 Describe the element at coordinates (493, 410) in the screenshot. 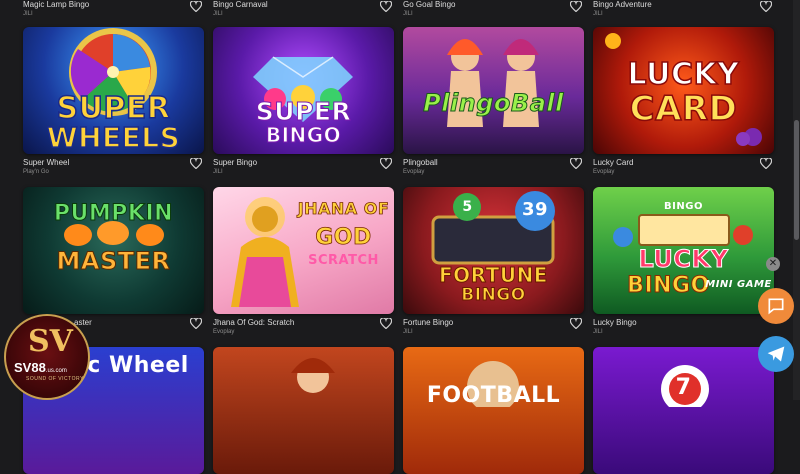

I see `game-tile-football: FOOTBALL` at that location.